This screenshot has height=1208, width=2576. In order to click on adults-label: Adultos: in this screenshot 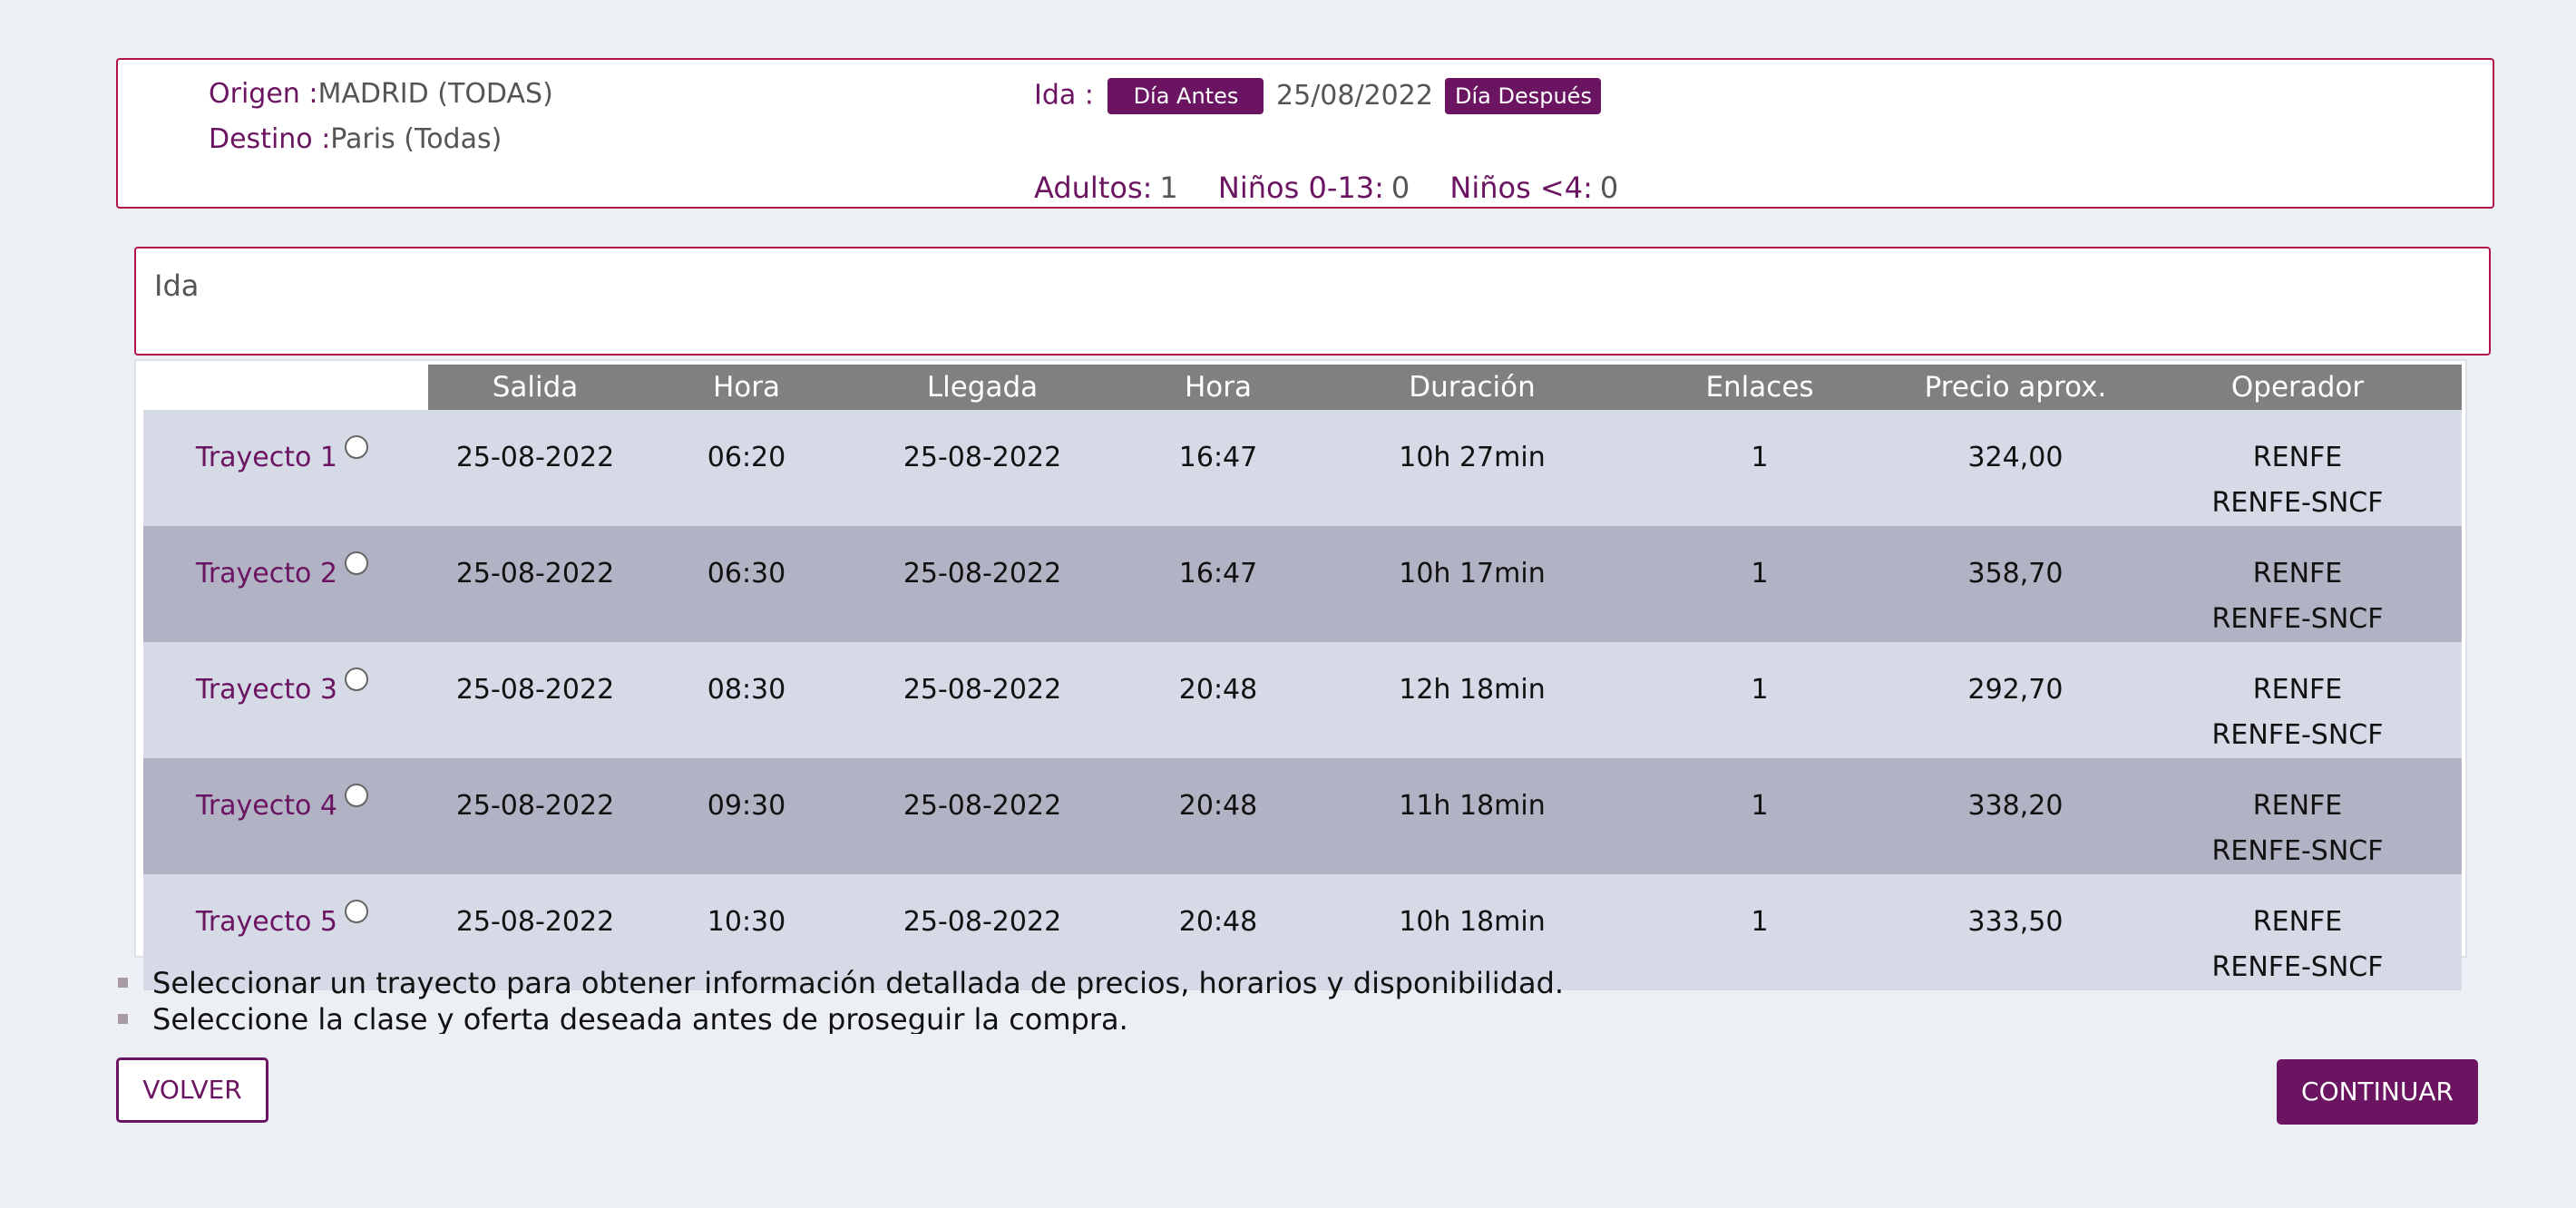, I will do `click(1093, 187)`.